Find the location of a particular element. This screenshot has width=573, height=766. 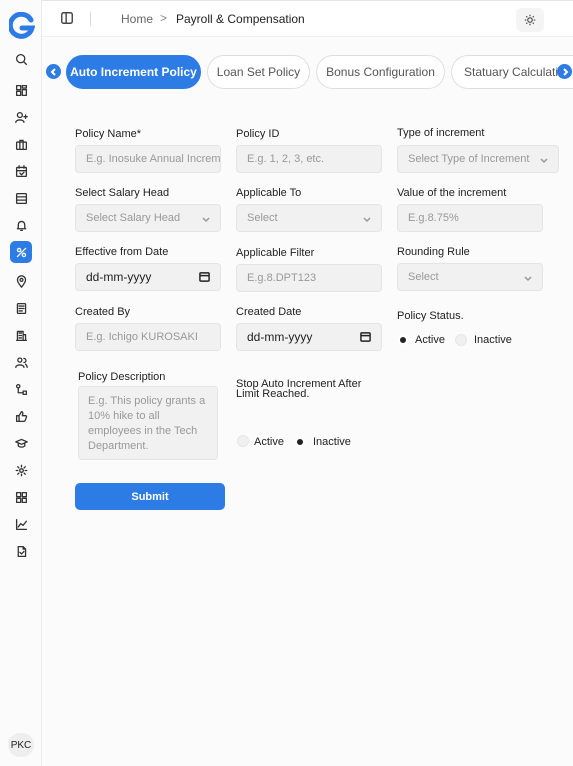

created-date-input: dd-mm-yyyy is located at coordinates (309, 337).